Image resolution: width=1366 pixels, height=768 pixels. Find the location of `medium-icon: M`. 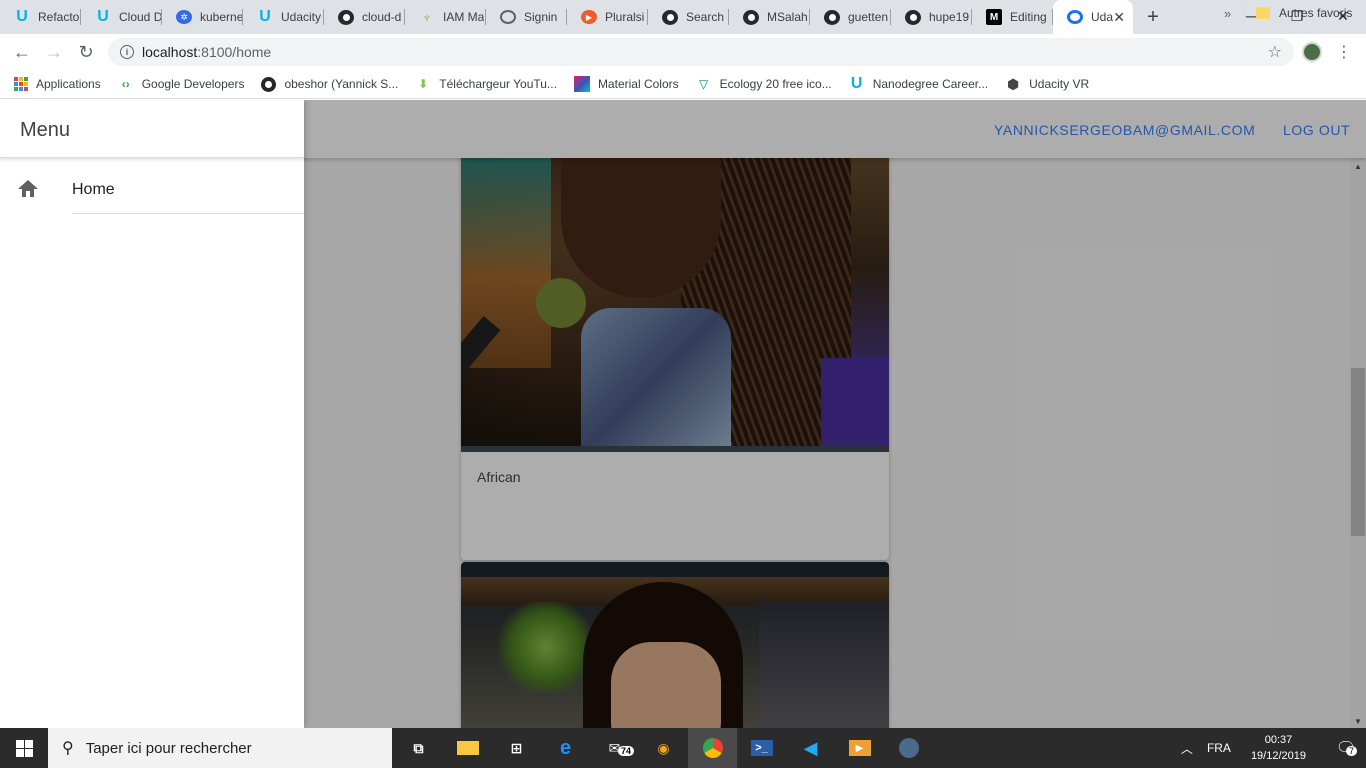

medium-icon: M is located at coordinates (994, 17).